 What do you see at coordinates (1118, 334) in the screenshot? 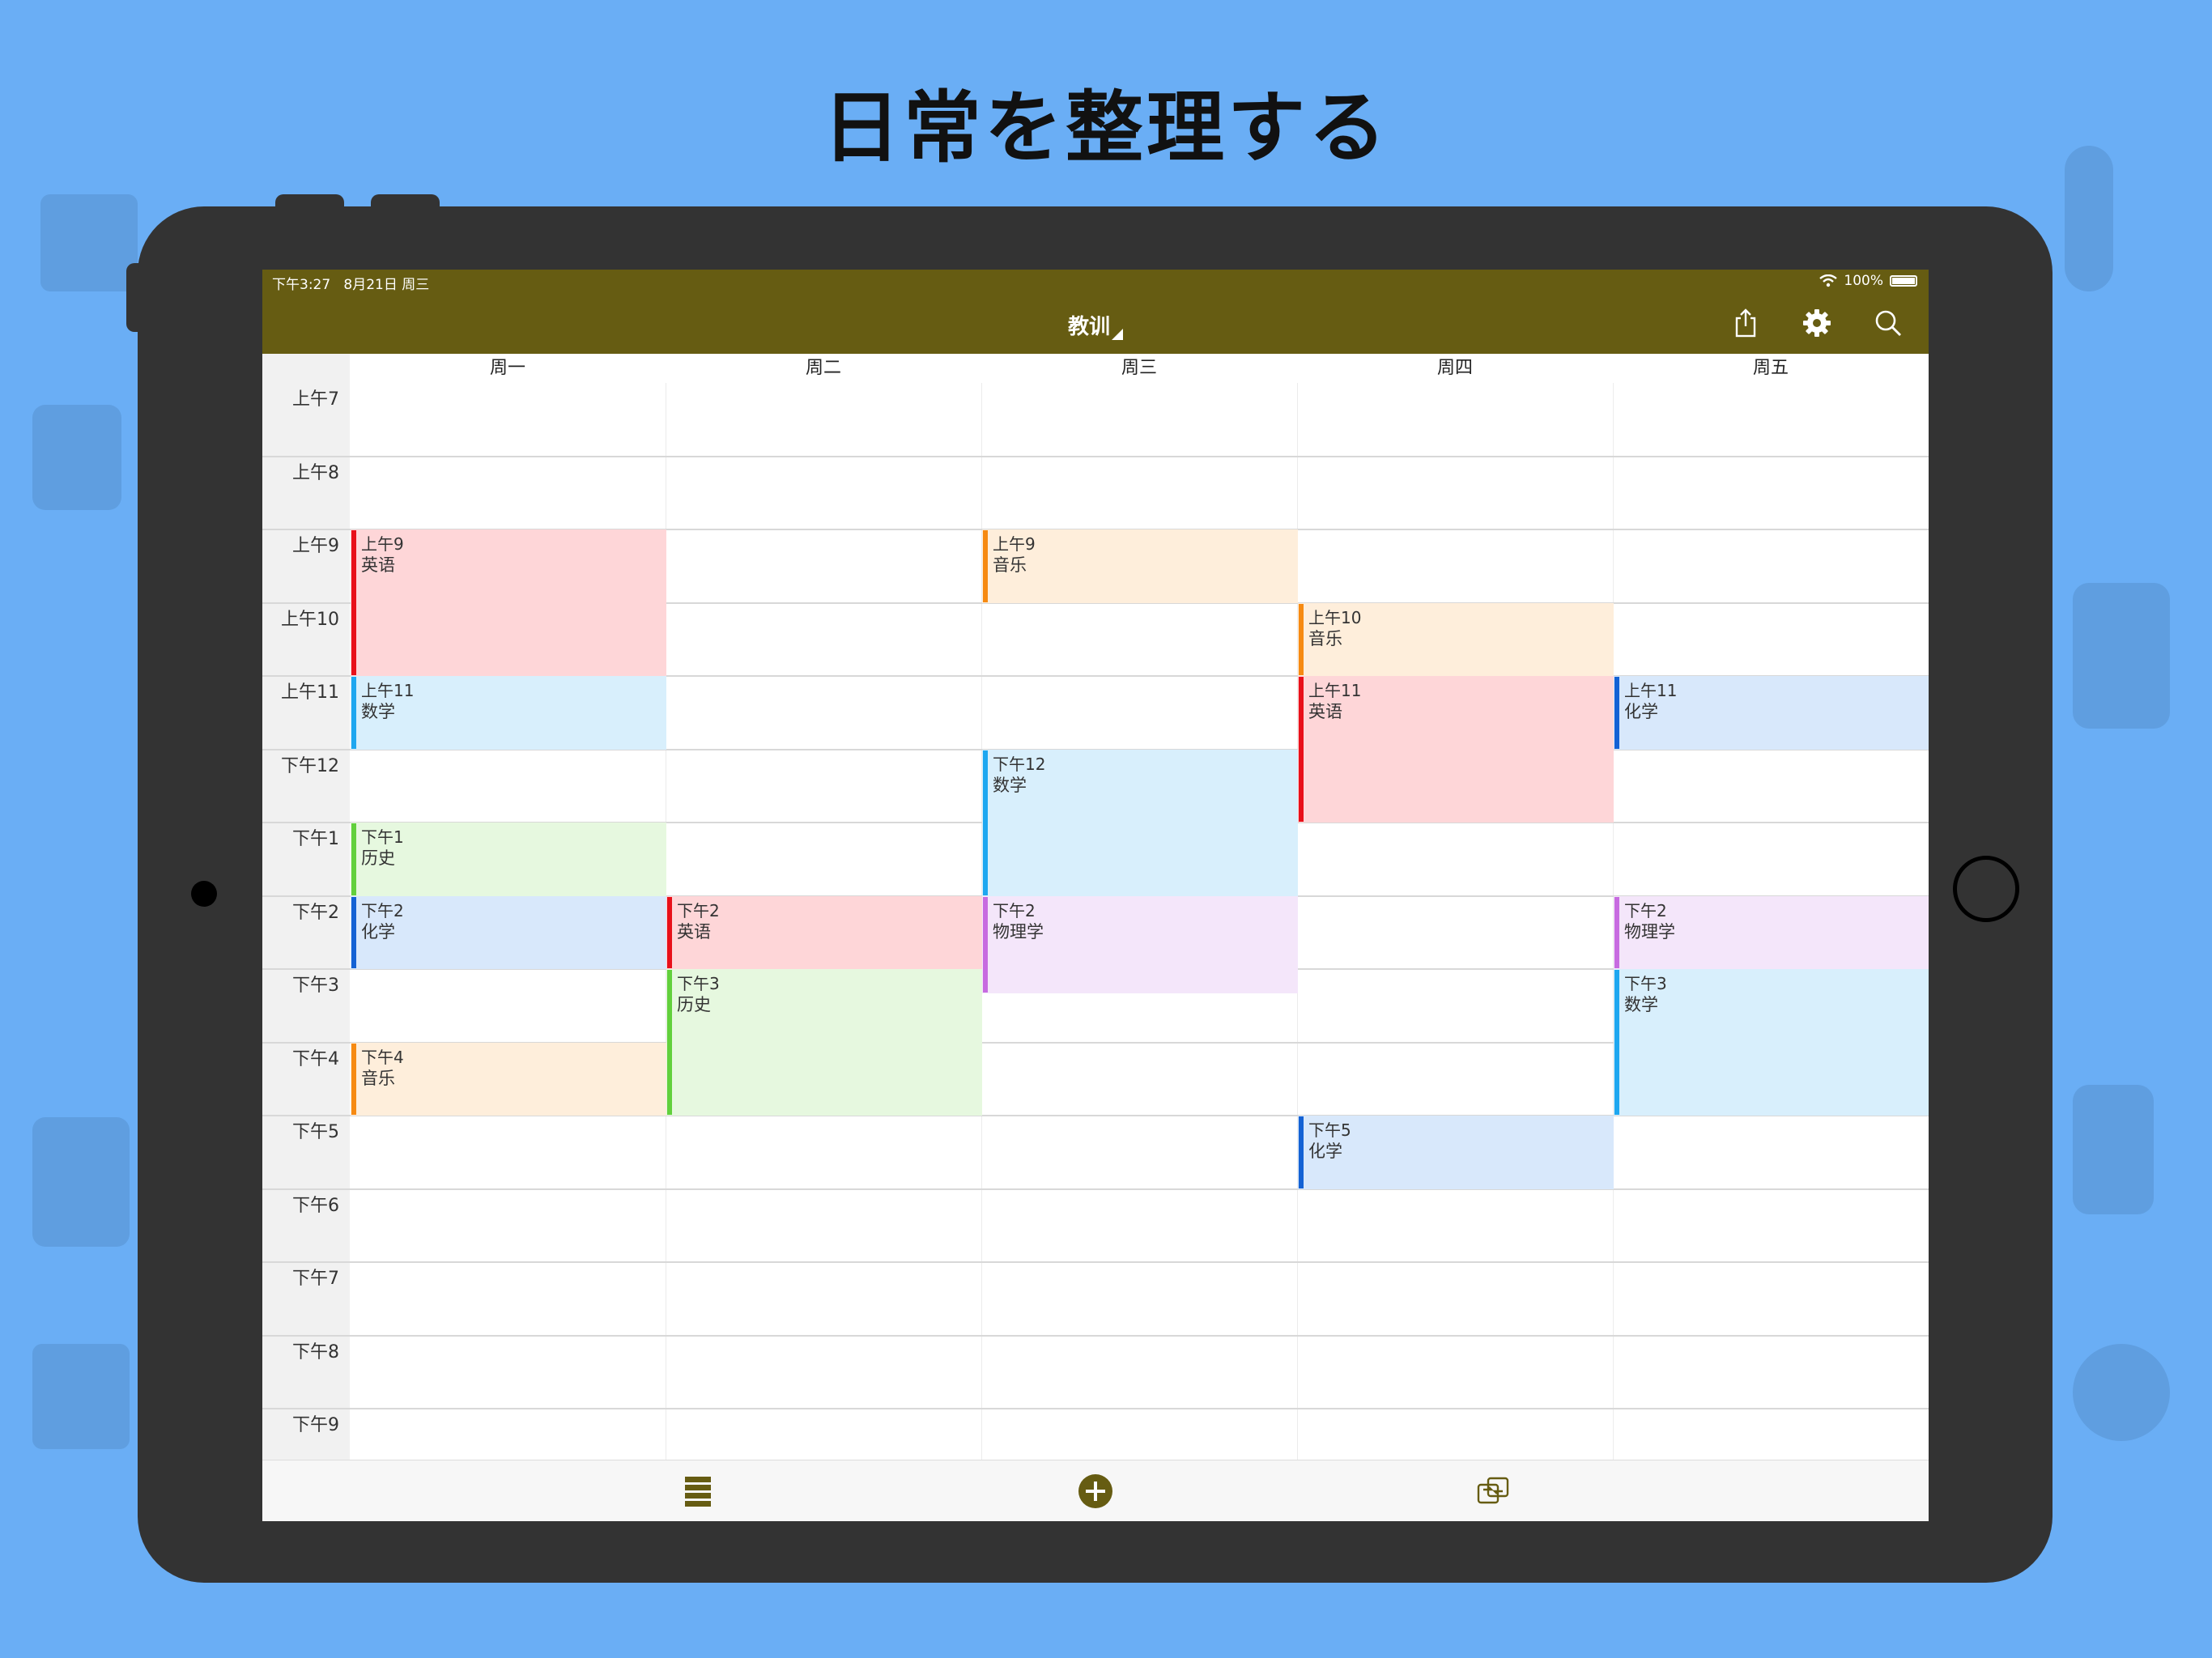
I see `dropdown-triangle-icon` at bounding box center [1118, 334].